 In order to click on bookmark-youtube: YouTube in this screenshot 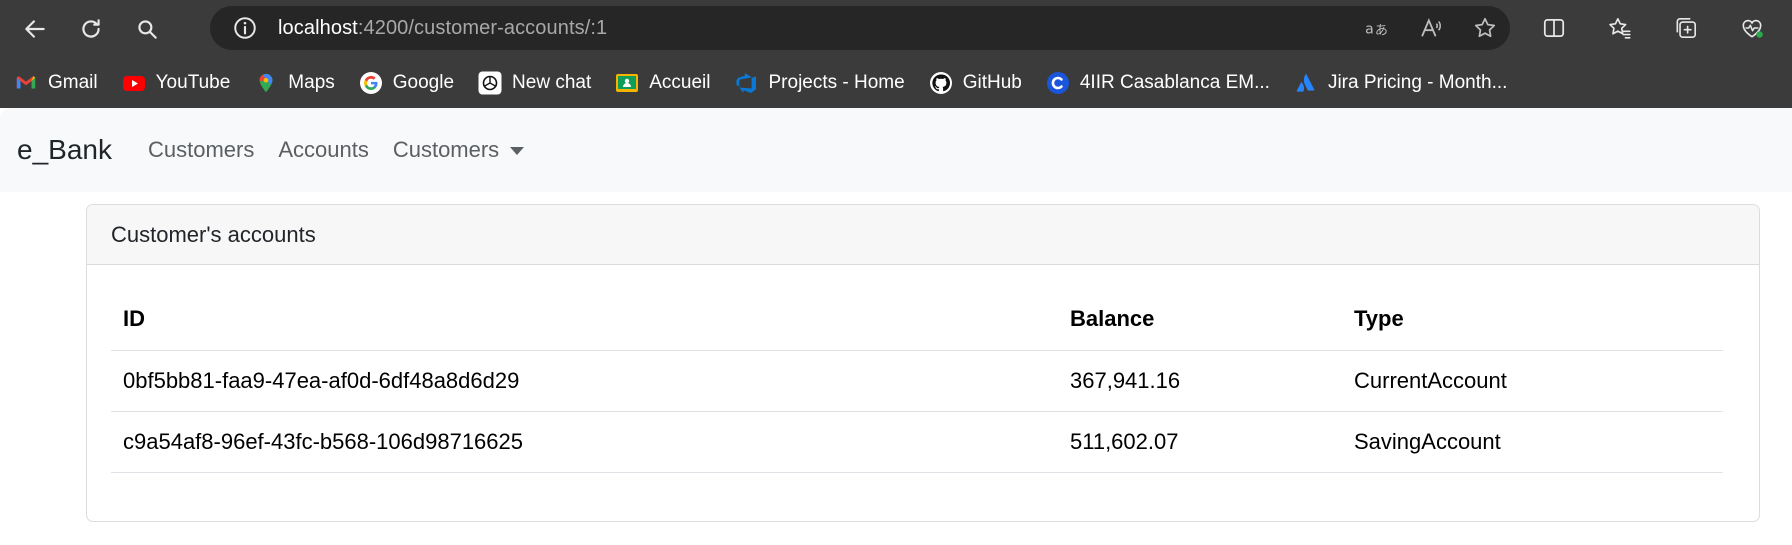, I will do `click(180, 83)`.